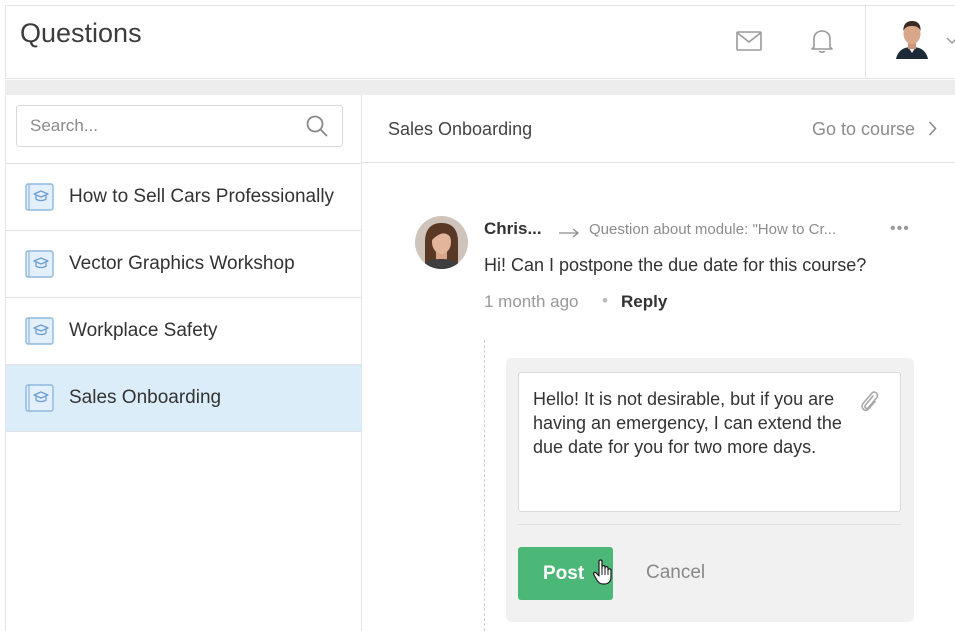  What do you see at coordinates (869, 403) in the screenshot?
I see `paperclip-icon` at bounding box center [869, 403].